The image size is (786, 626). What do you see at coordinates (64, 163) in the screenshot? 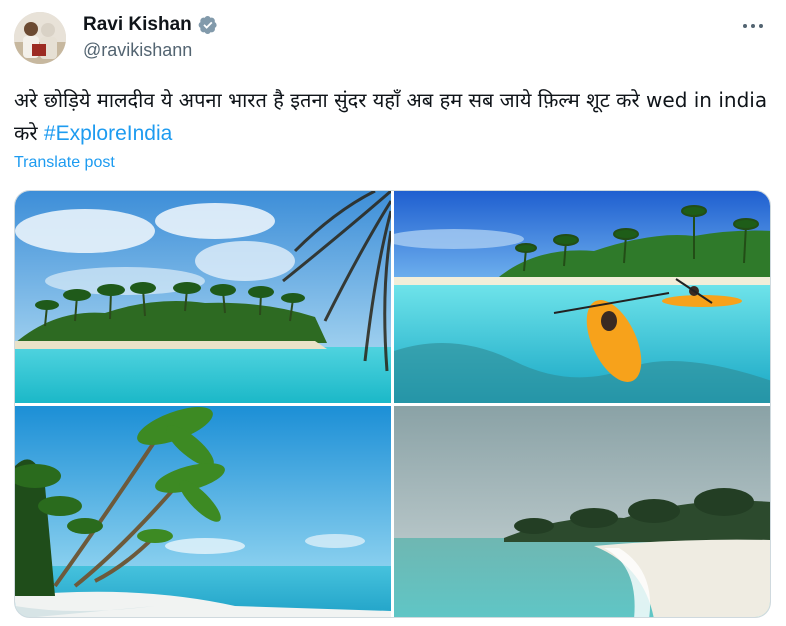
I see `translate-post-link: Translate post` at bounding box center [64, 163].